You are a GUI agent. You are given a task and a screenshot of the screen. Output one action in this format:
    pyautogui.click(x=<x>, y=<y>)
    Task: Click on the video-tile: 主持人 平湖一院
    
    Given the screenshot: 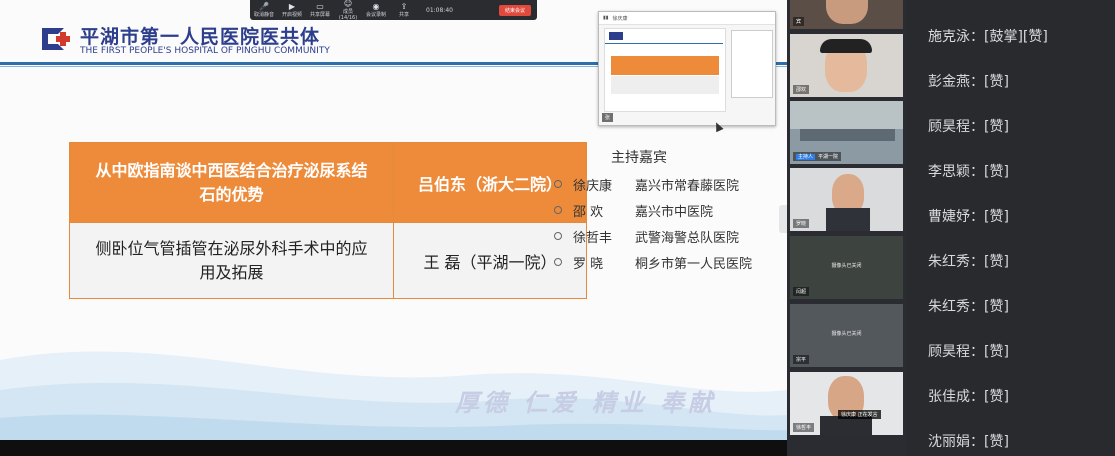 What is the action you would take?
    pyautogui.click(x=846, y=132)
    